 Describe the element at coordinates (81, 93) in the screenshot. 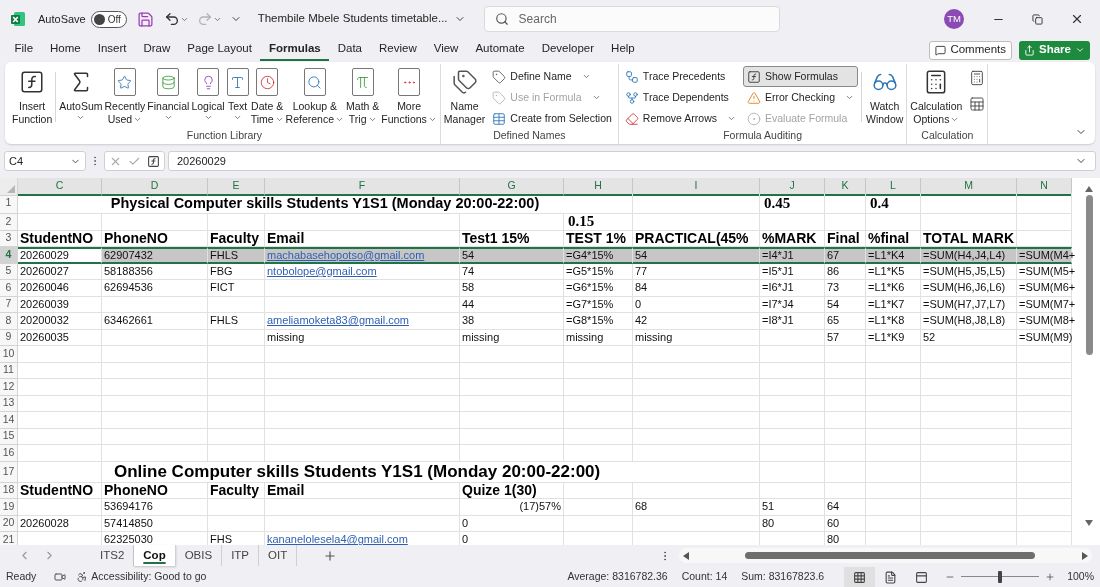

I see `ribbon-button: AutoSum` at that location.